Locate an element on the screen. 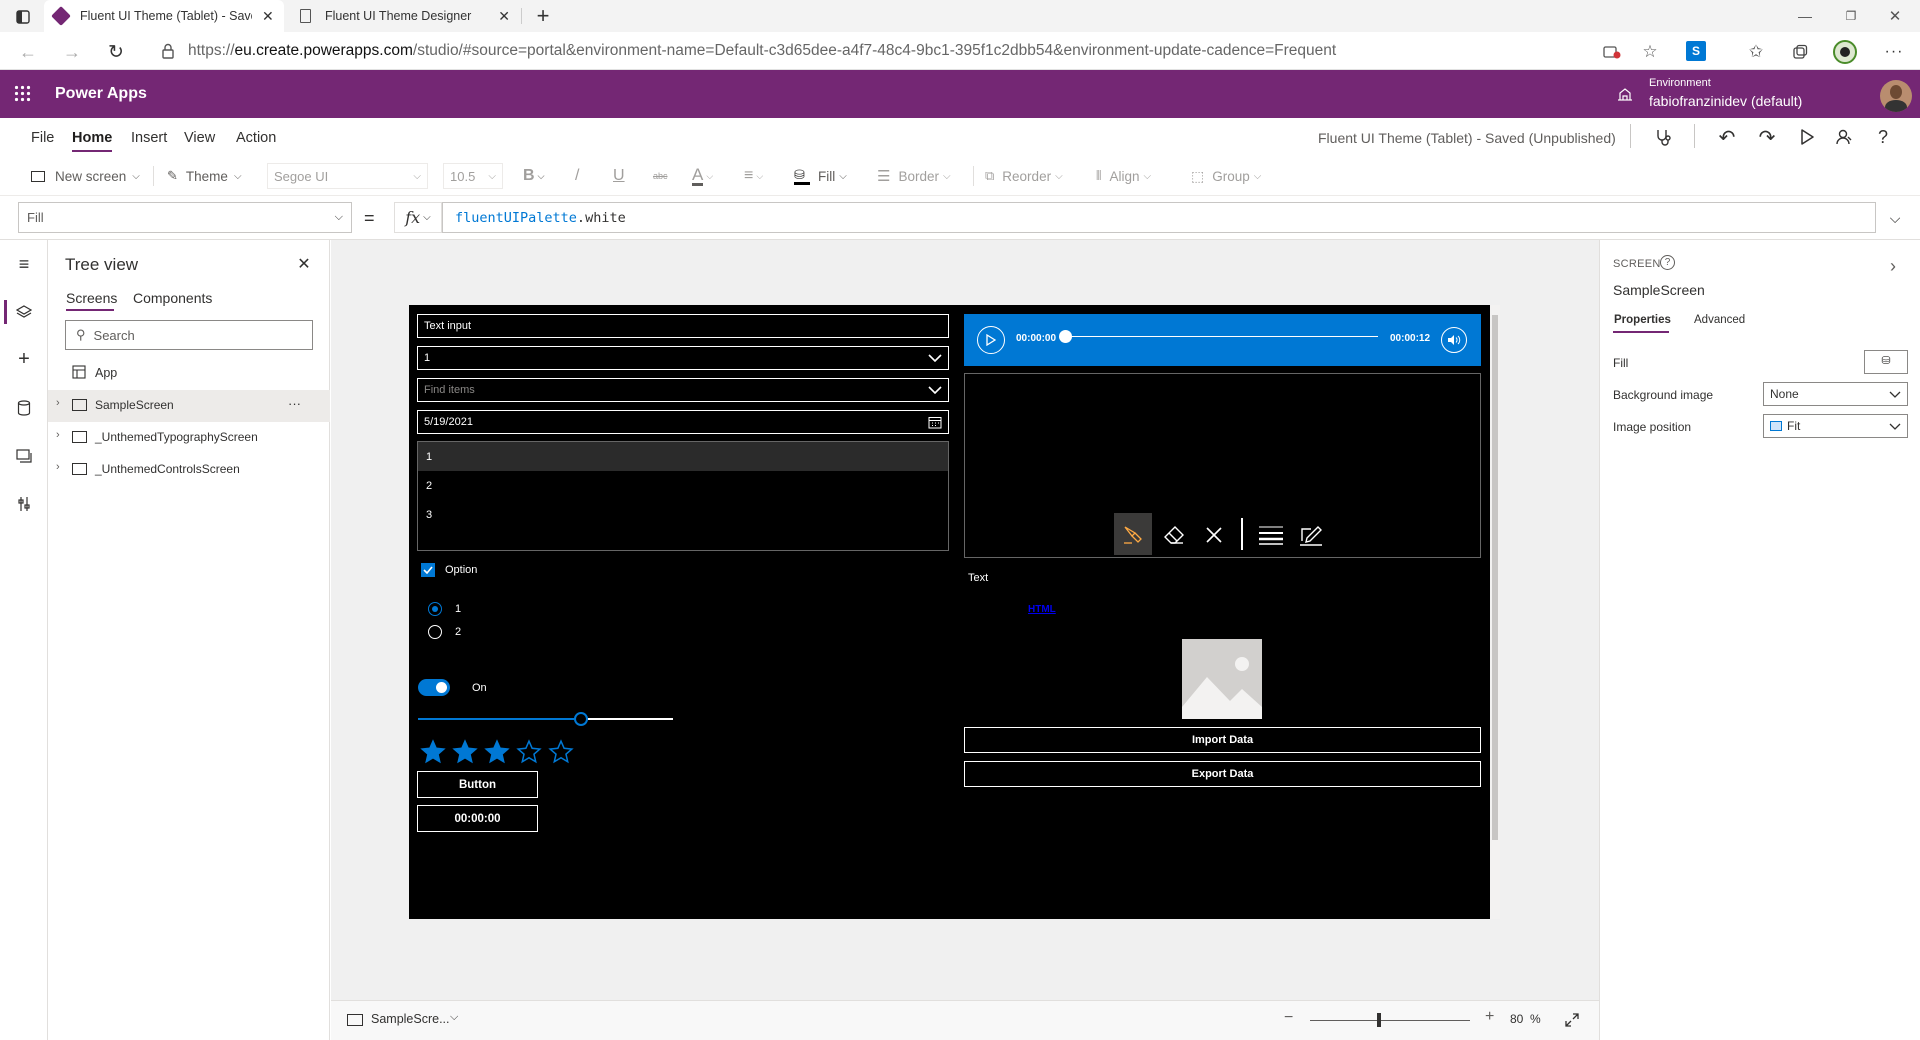 The height and width of the screenshot is (1040, 1920). export-data-button: Export Data is located at coordinates (1222, 774).